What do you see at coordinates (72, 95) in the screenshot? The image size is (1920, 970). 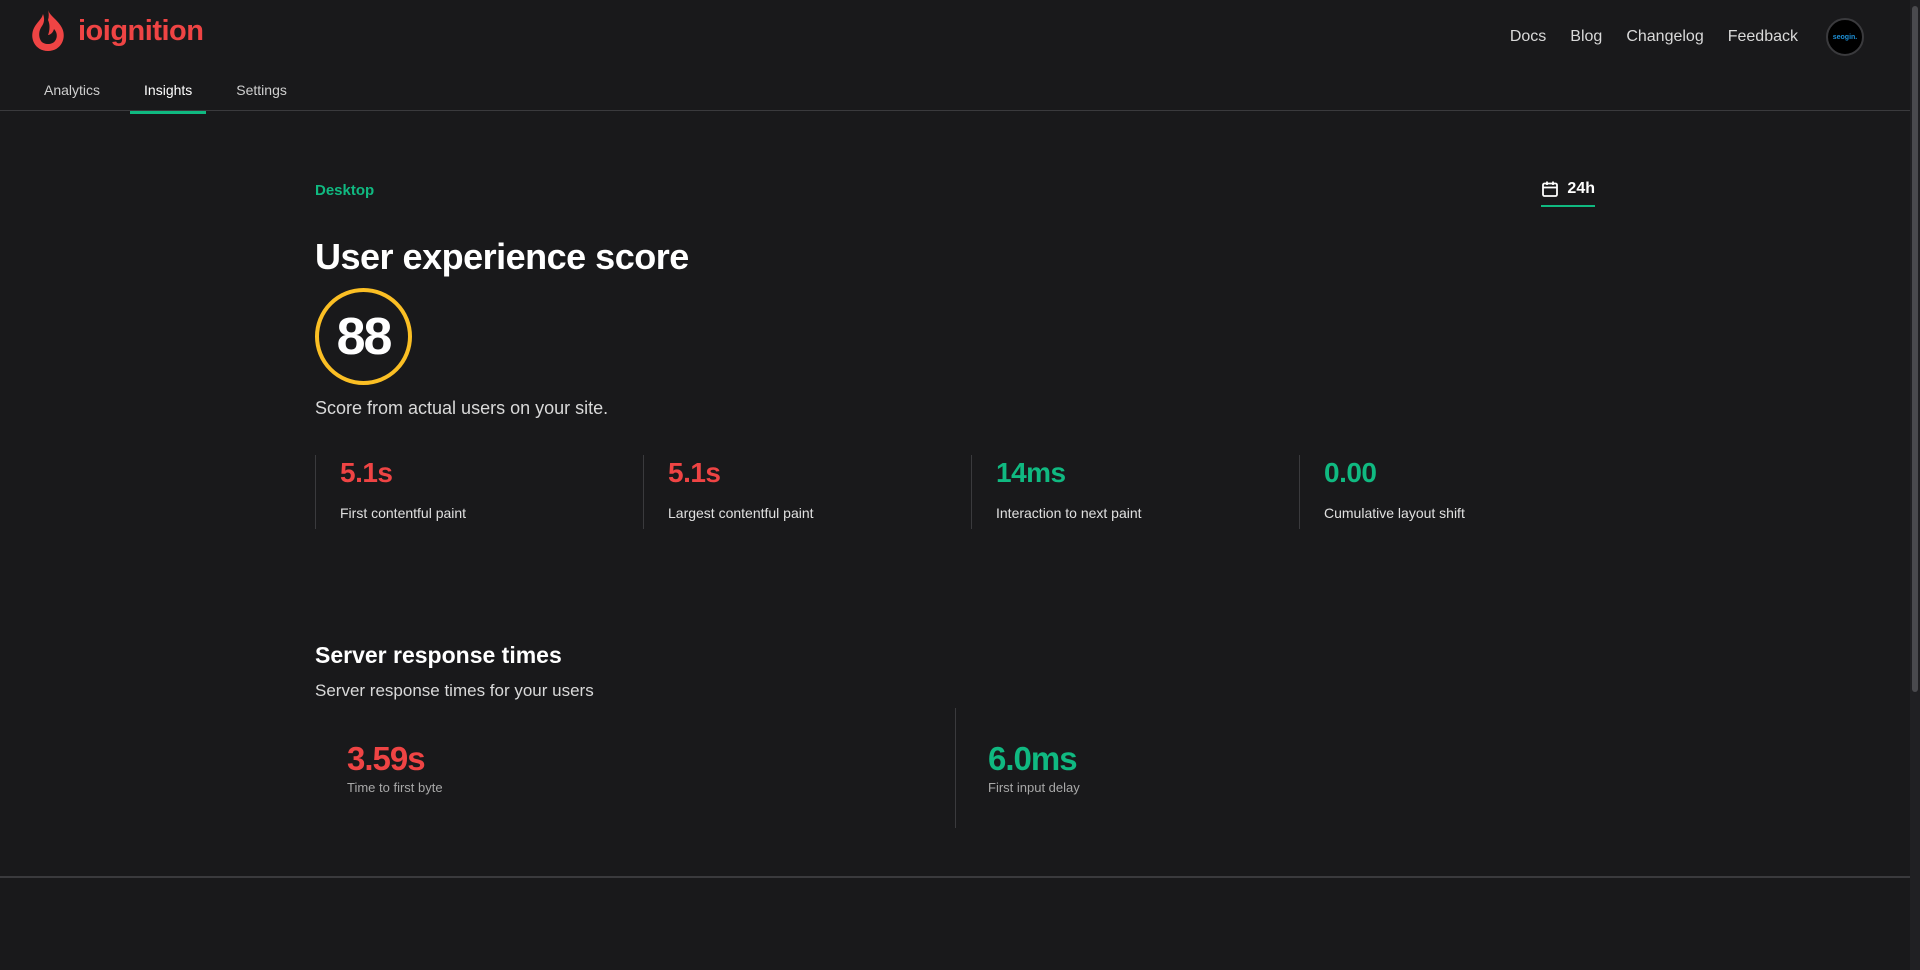 I see `tab-analytics: Analytics` at bounding box center [72, 95].